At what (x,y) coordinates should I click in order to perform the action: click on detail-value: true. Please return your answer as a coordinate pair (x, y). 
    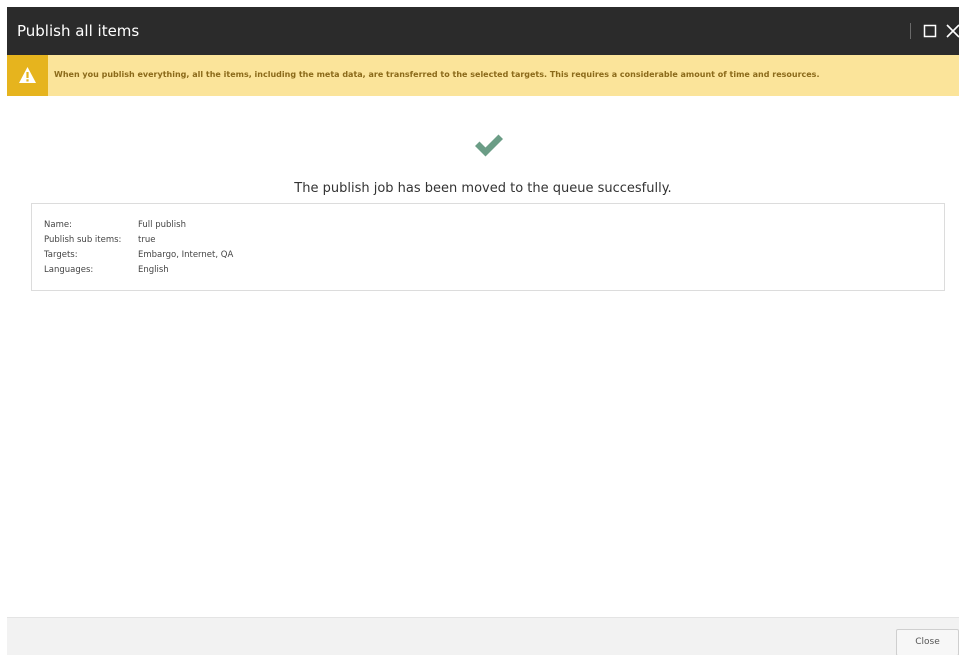
    Looking at the image, I should click on (147, 240).